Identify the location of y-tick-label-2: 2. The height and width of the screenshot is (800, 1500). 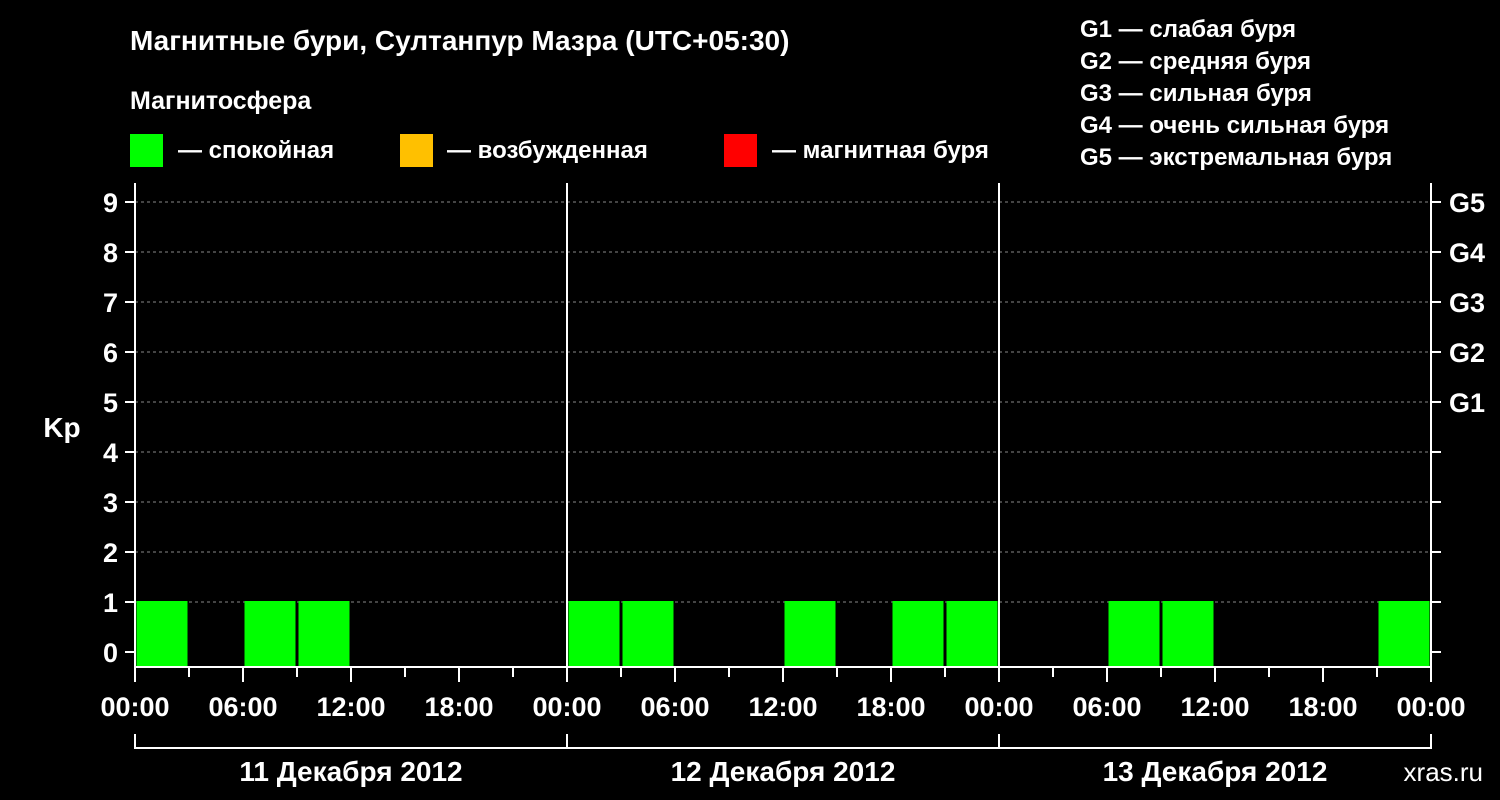
(110, 553).